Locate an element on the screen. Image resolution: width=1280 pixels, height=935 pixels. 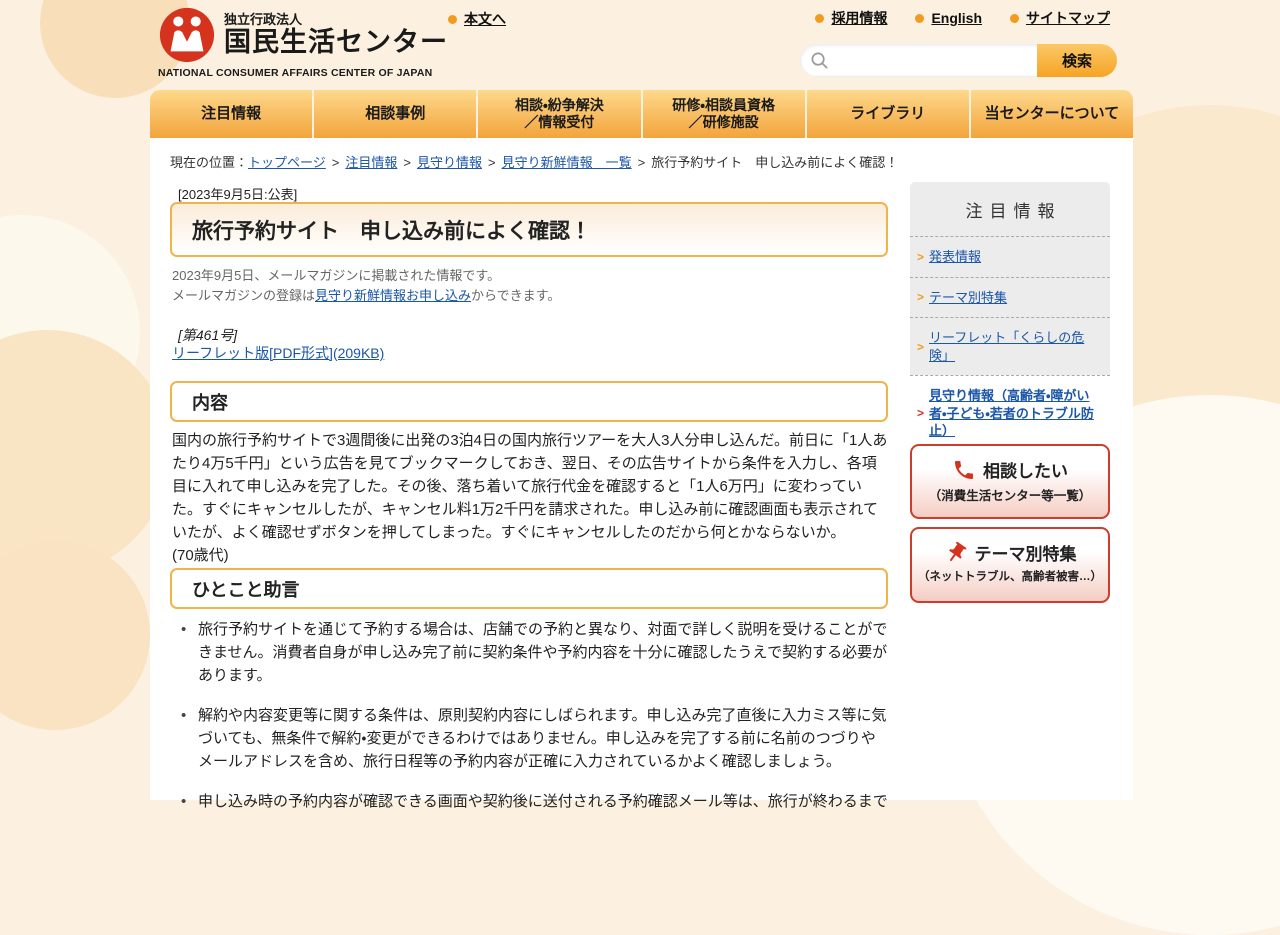
nav-tab-consultation-cases: 相談事例 is located at coordinates (395, 114).